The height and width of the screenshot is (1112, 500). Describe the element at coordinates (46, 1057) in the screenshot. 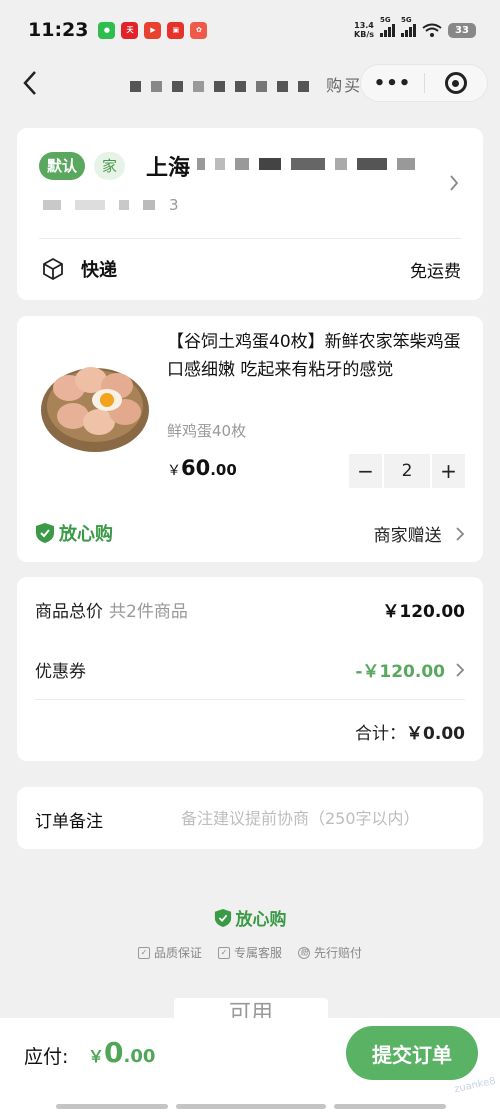

I see `payable-label: 应付:` at that location.